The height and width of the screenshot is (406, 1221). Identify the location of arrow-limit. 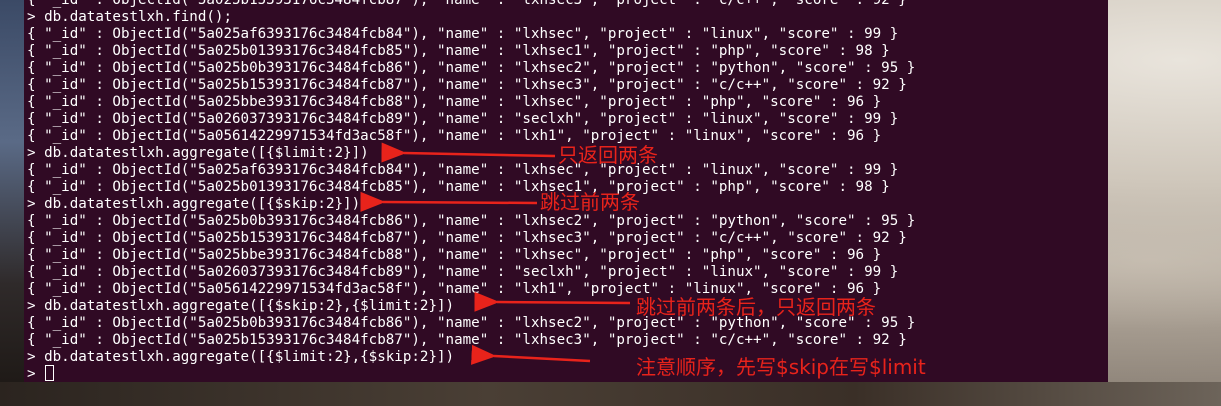
(468, 152).